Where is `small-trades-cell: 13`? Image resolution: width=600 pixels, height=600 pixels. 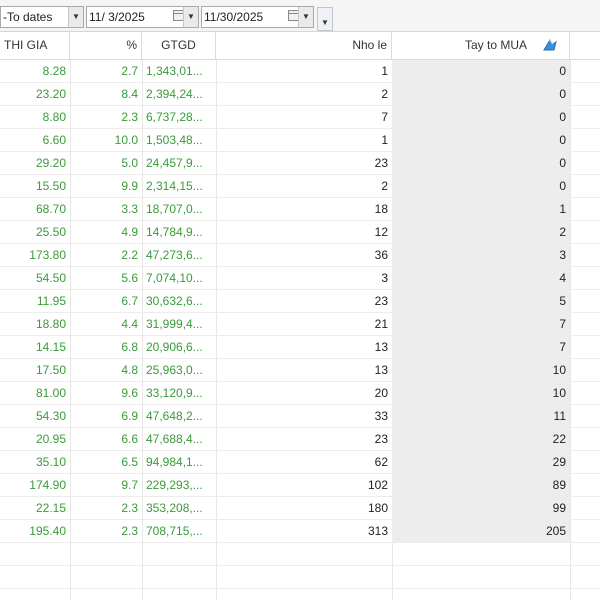
small-trades-cell: 13 is located at coordinates (381, 370).